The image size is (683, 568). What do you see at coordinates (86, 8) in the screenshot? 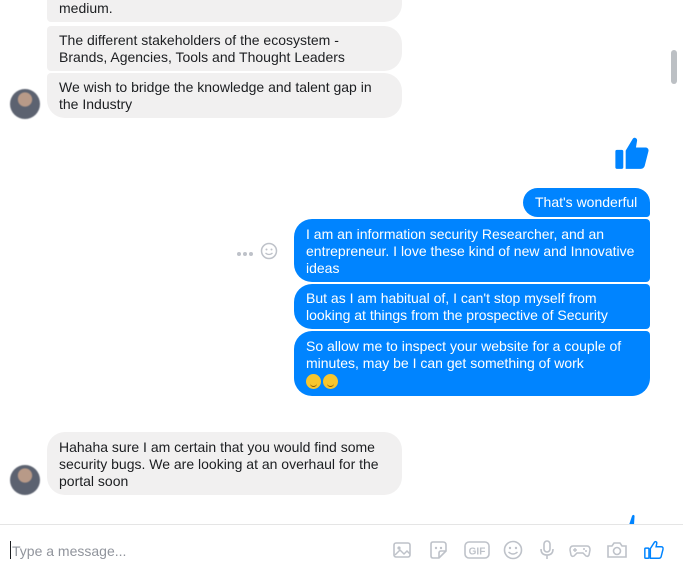
I see `message-text: medium.` at bounding box center [86, 8].